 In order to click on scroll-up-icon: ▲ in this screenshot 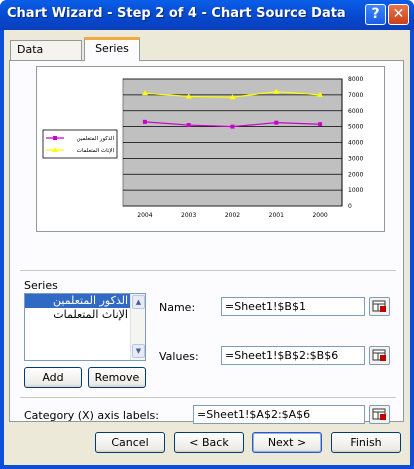, I will do `click(138, 302)`.